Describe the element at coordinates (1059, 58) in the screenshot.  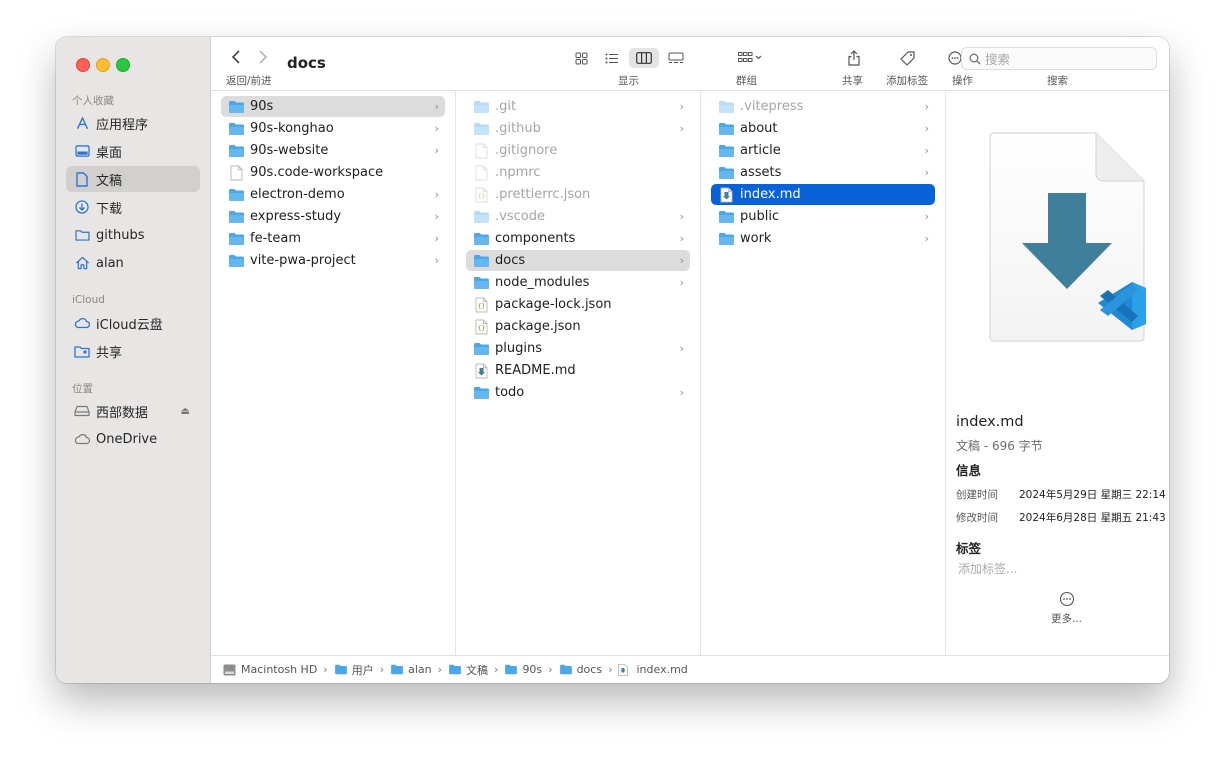
I see `search-field: 搜索` at that location.